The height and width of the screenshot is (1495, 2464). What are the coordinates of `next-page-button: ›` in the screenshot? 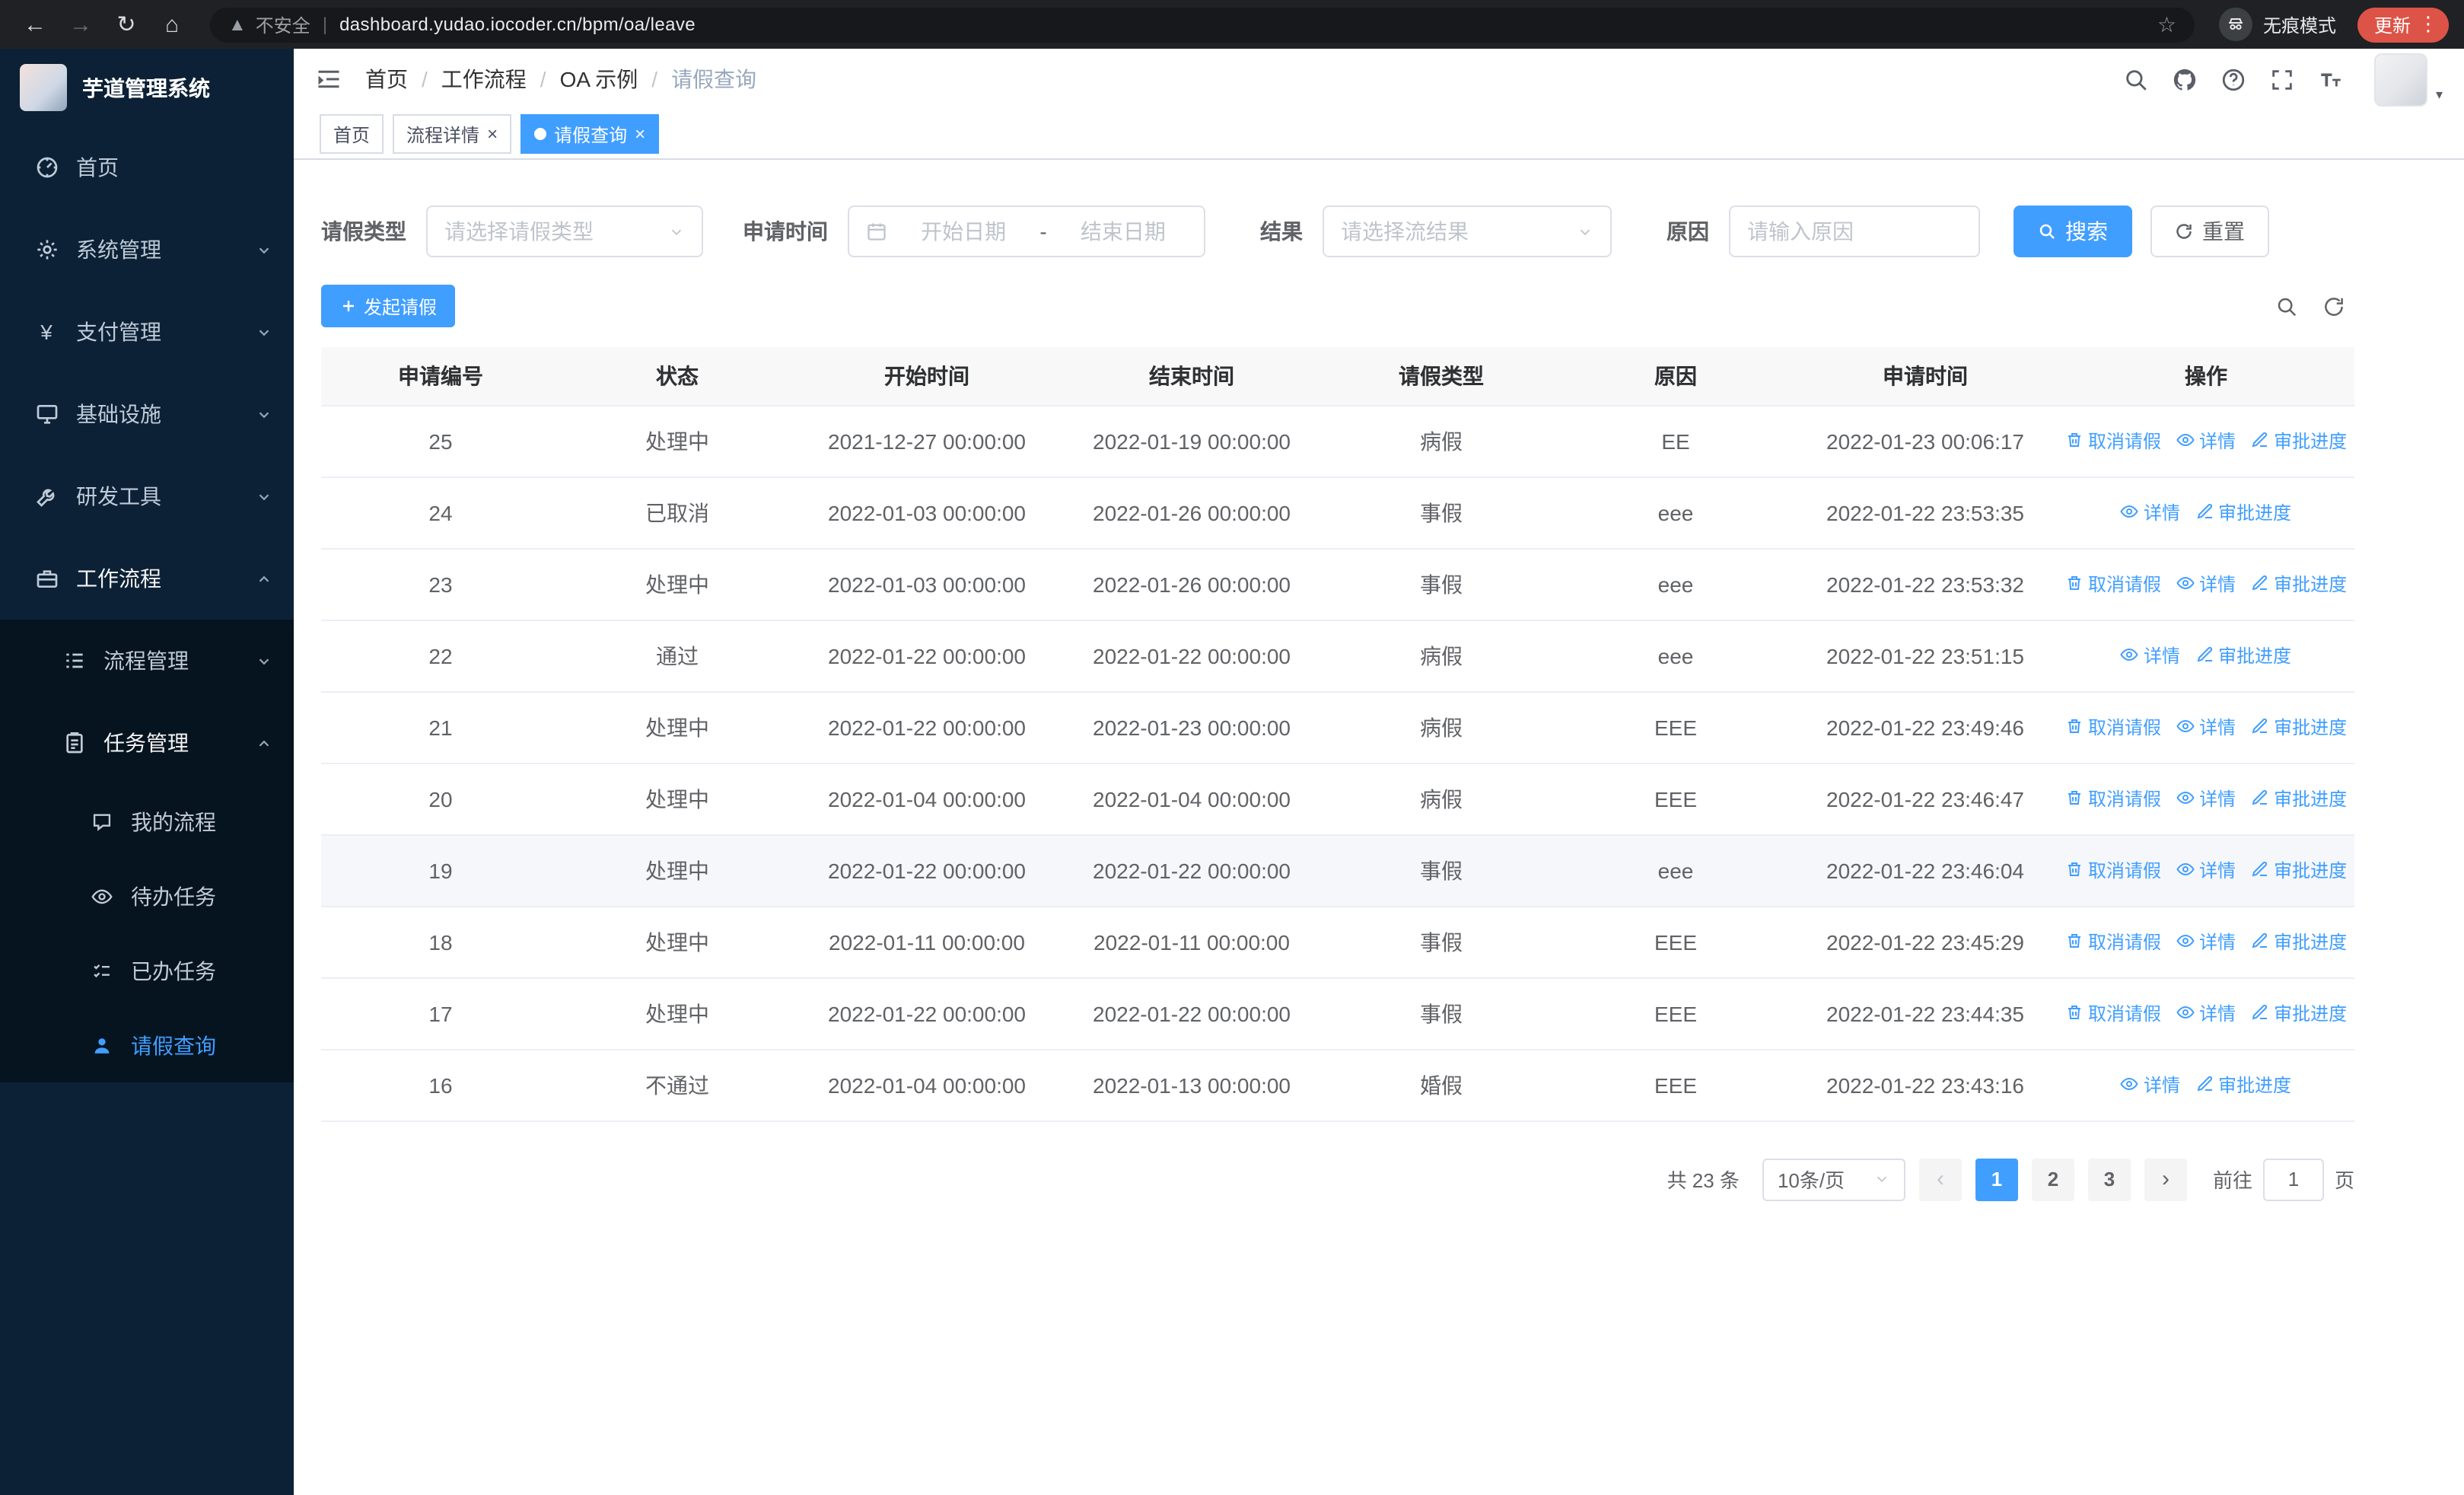 It's located at (2165, 1179).